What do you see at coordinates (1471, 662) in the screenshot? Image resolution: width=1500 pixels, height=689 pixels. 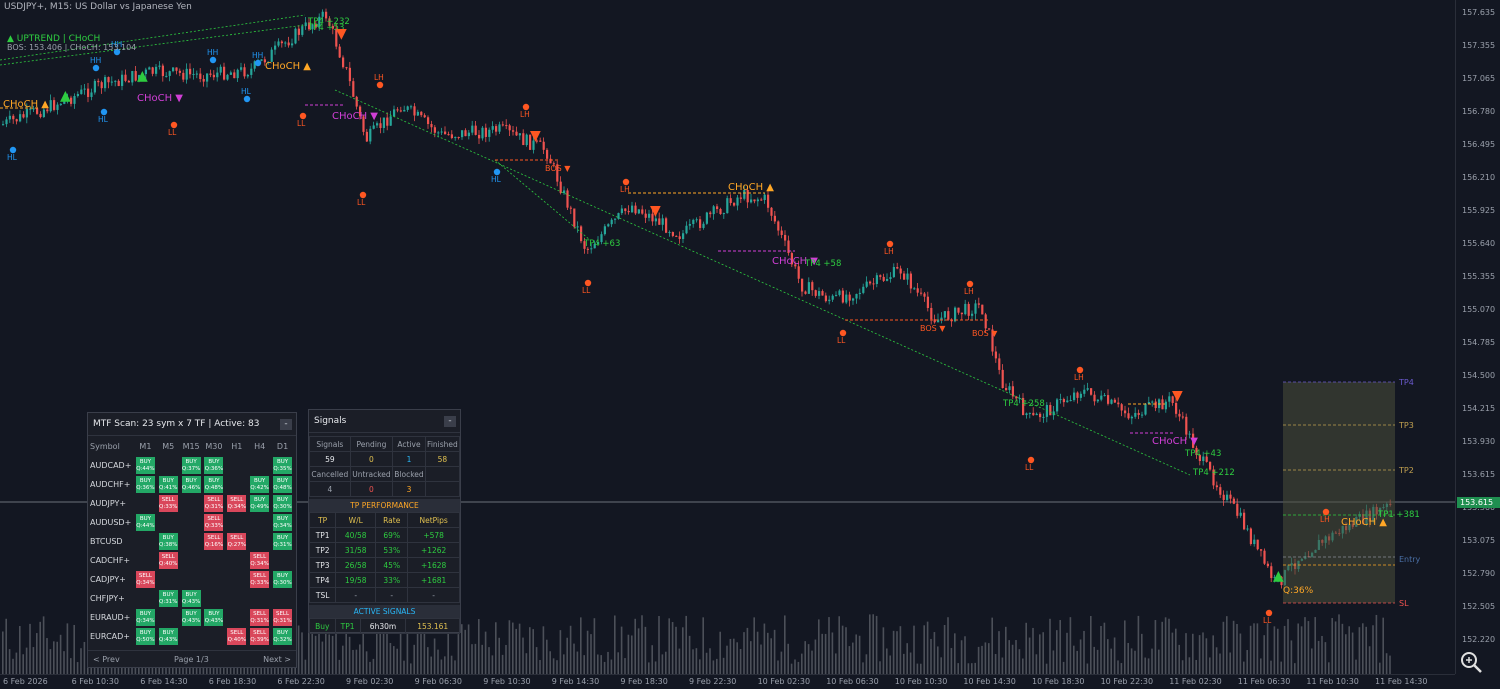 I see `zoom-icon` at bounding box center [1471, 662].